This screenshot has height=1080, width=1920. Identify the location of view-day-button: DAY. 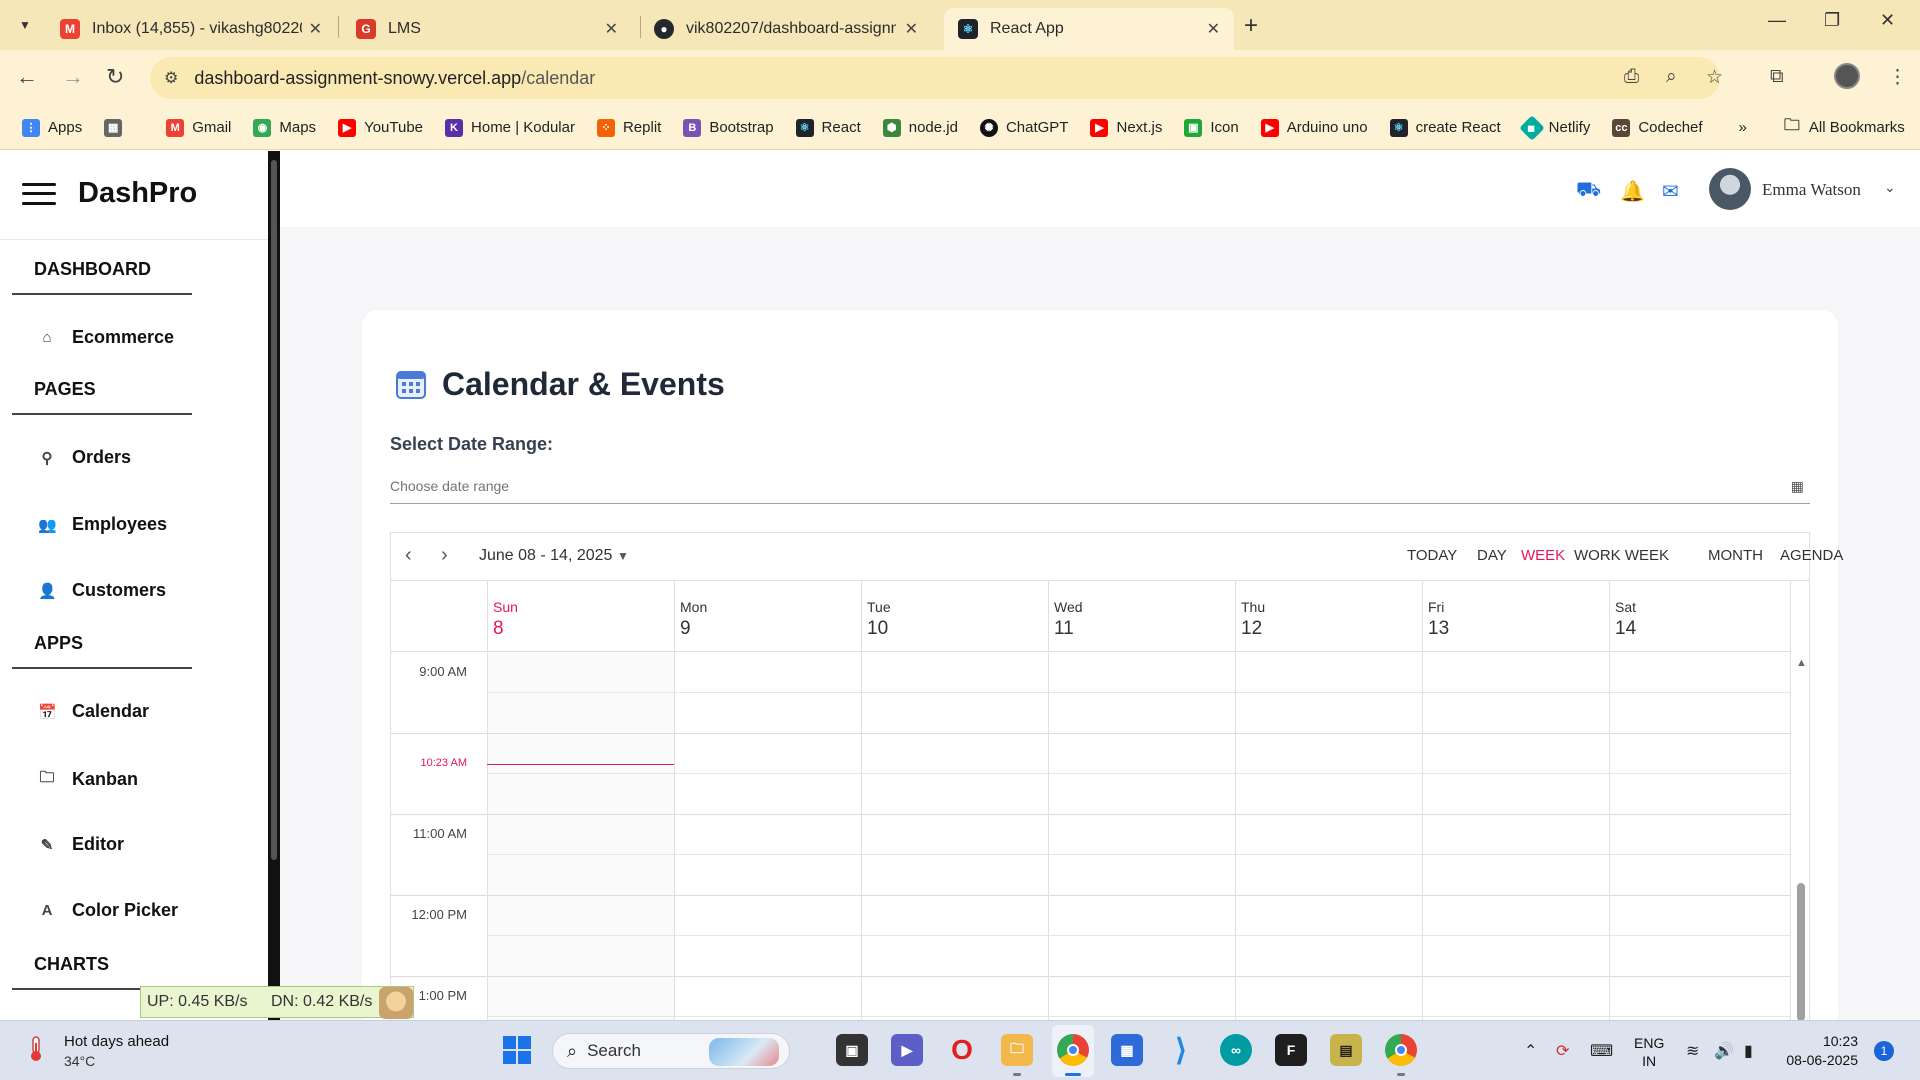
(1492, 555).